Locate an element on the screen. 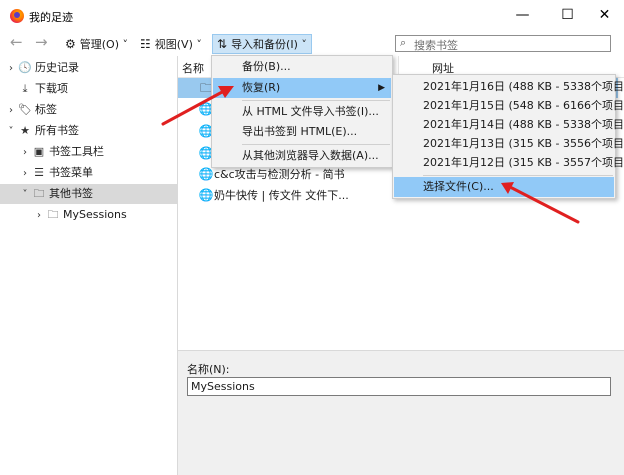 Image resolution: width=624 pixels, height=475 pixels. back-arrow-icon: ← is located at coordinates (16, 42).